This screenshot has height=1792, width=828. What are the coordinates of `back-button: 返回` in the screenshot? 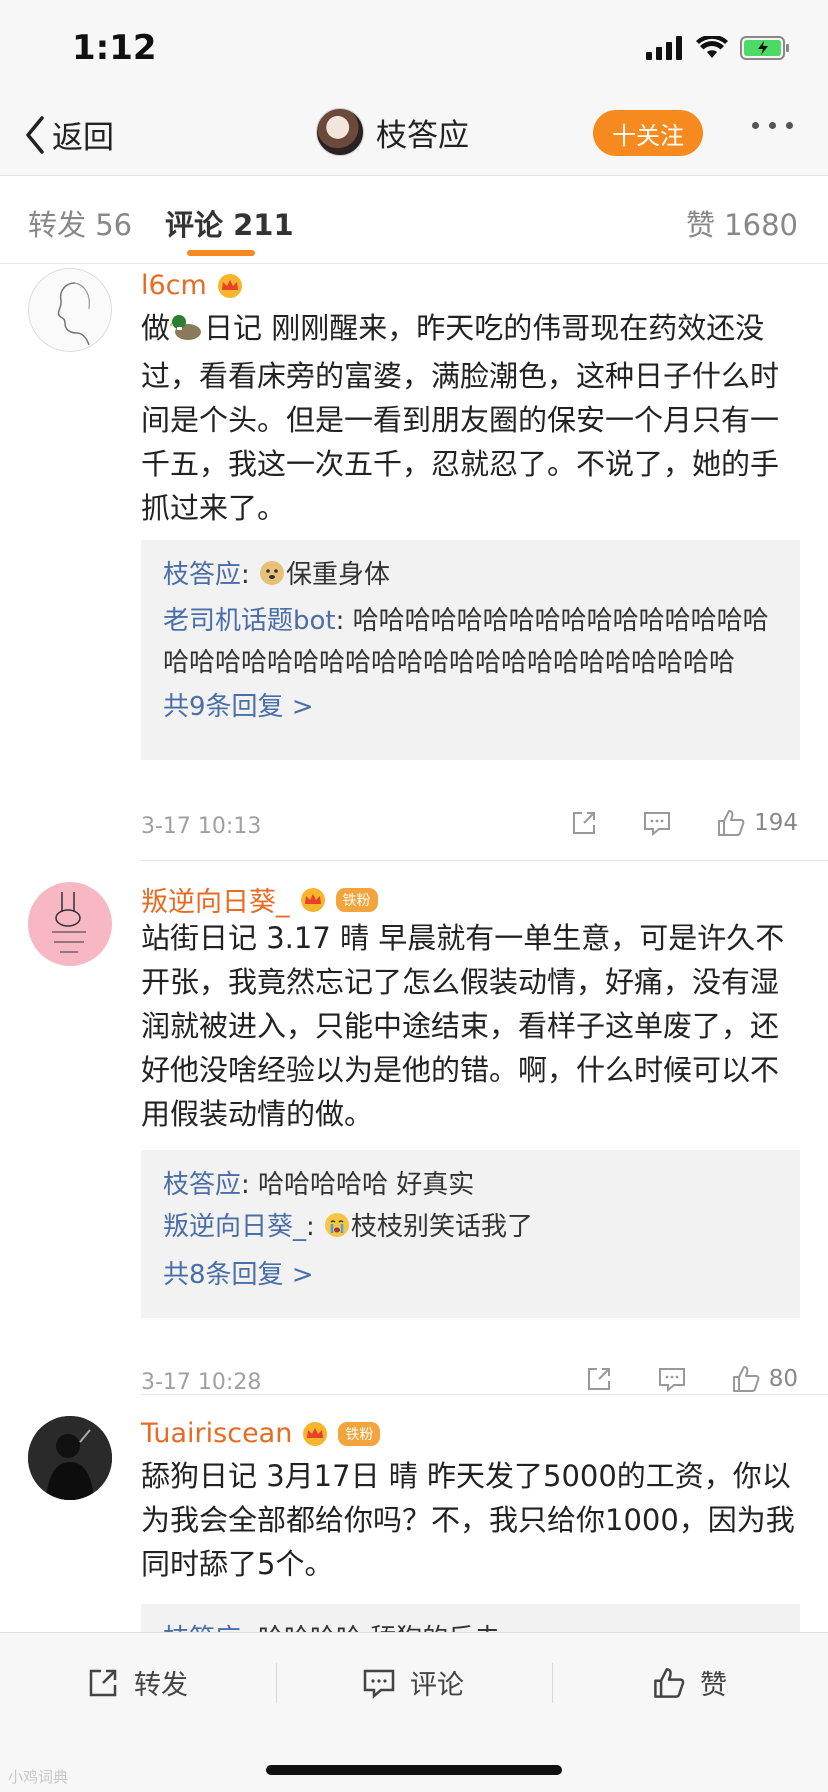 It's located at (69, 134).